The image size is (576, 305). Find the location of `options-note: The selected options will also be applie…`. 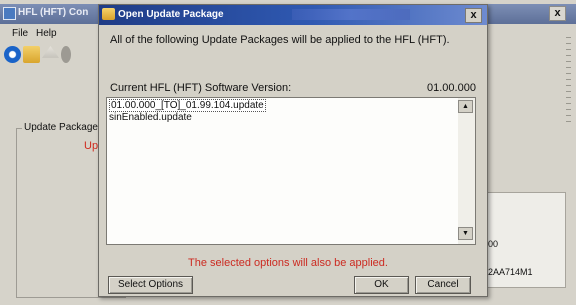

options-note: The selected options will also be applie… is located at coordinates (288, 263).